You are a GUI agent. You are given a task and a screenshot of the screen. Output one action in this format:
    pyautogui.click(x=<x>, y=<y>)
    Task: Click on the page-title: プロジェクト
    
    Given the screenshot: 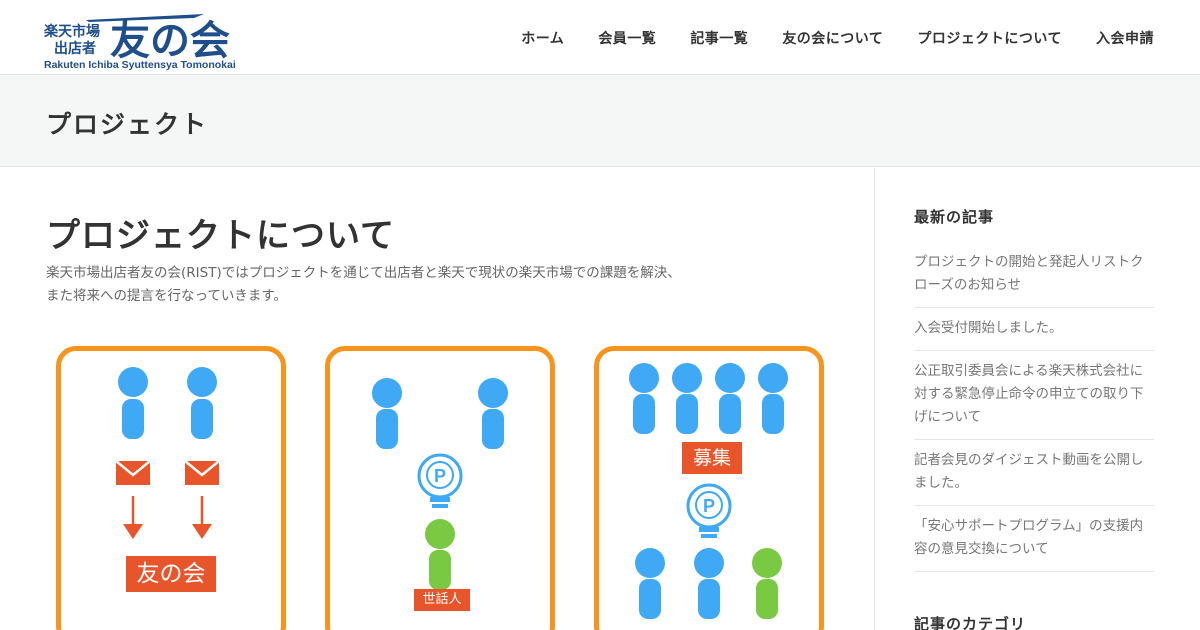 What is the action you would take?
    pyautogui.click(x=127, y=124)
    